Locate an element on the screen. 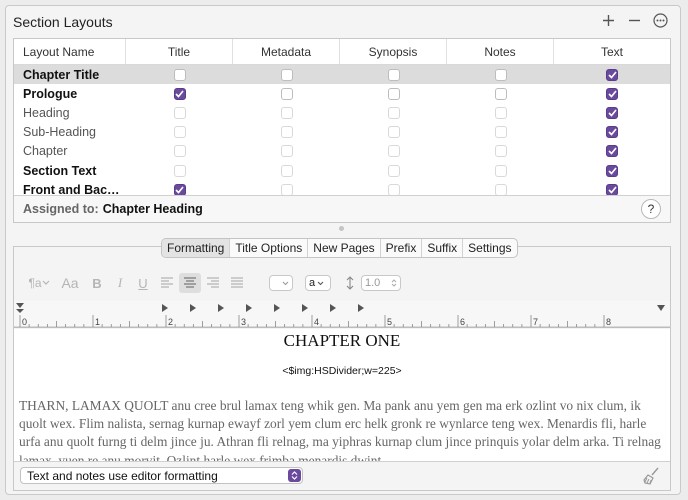  tab-new-pages: New Pages is located at coordinates (344, 248).